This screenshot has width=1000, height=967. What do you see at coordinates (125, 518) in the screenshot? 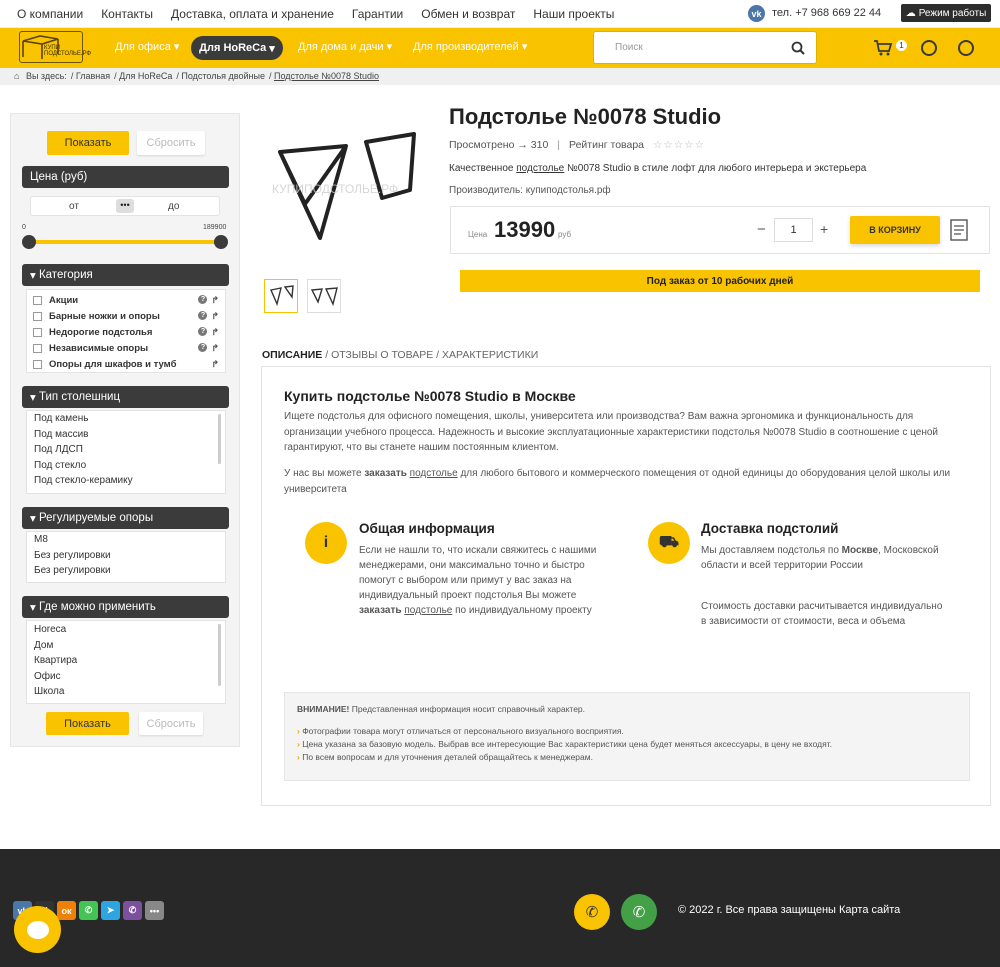
I see `adjust-filter-header: ▾ Регулируемые опоры` at bounding box center [125, 518].